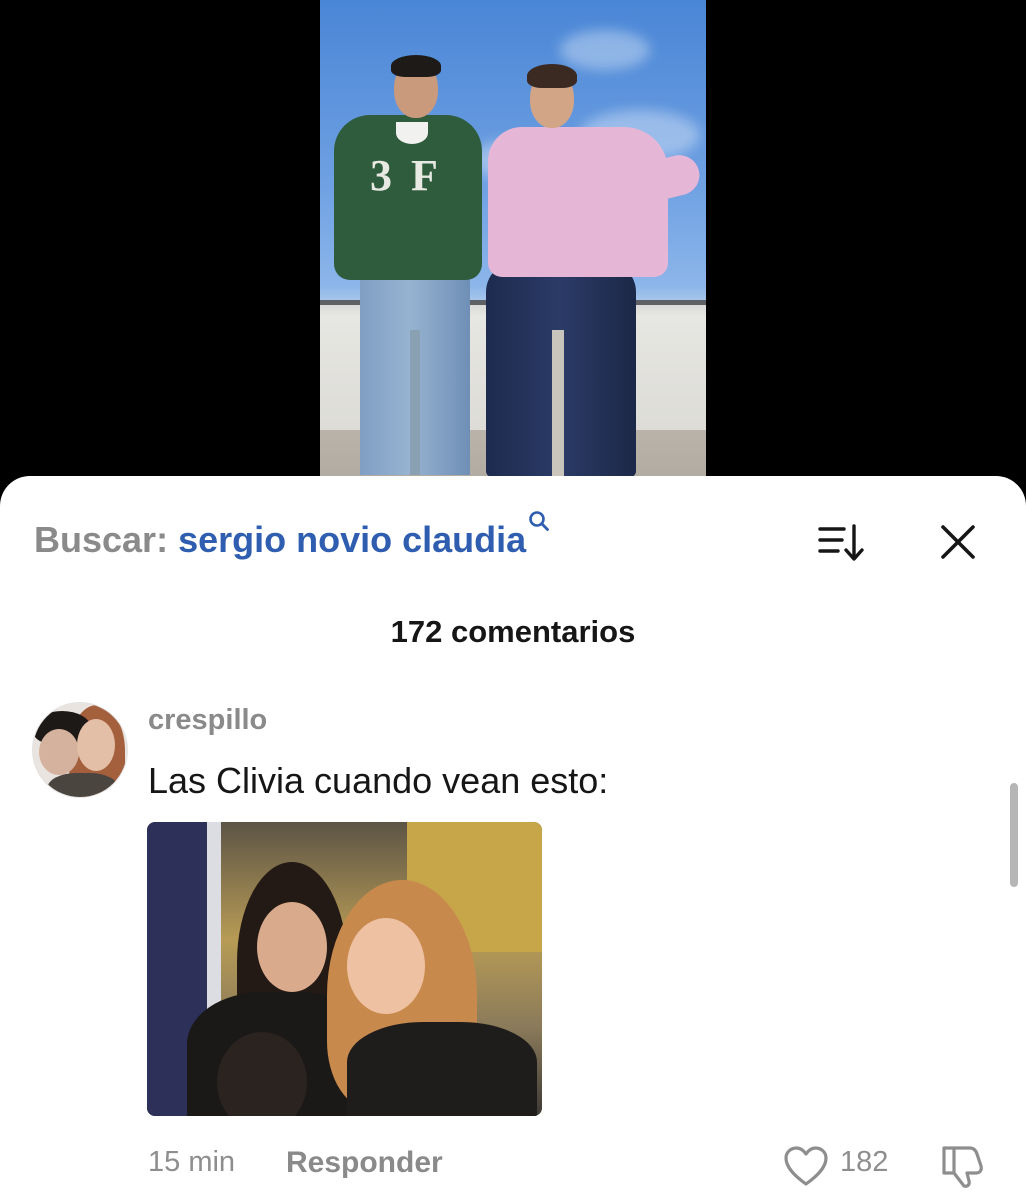 This screenshot has width=1026, height=1200. Describe the element at coordinates (806, 1166) in the screenshot. I see `heart-icon` at that location.